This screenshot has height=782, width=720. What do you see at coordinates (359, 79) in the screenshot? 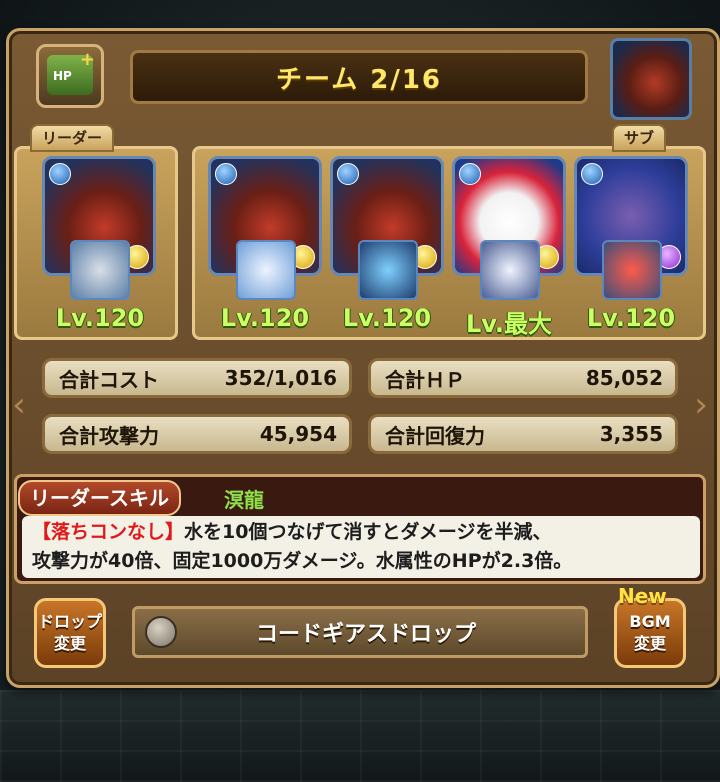
I see `team-title: チーム 2/16` at bounding box center [359, 79].